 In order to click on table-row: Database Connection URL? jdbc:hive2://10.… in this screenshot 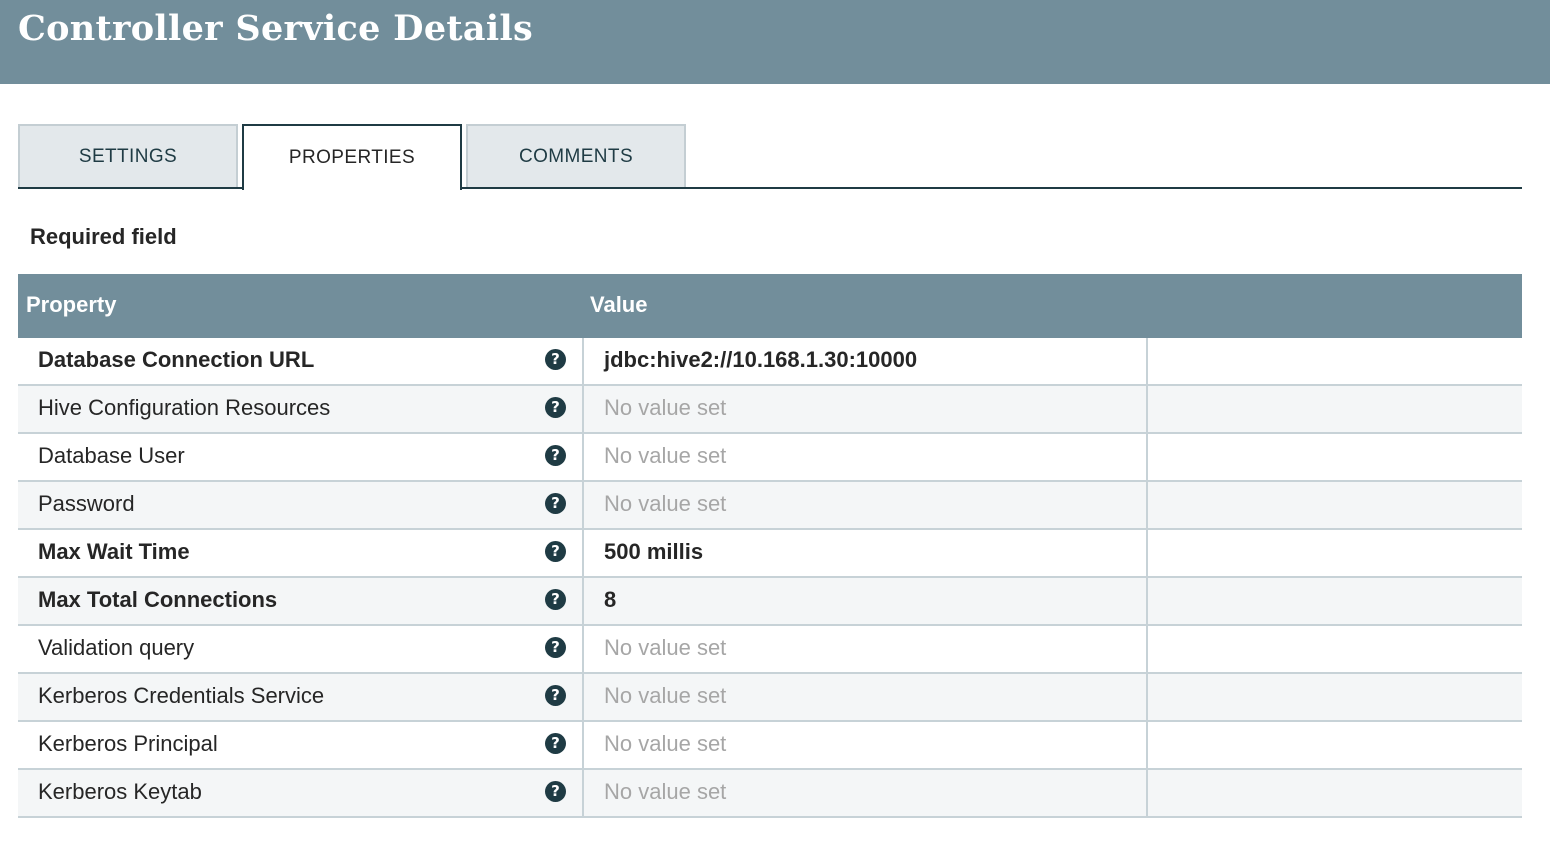, I will do `click(770, 362)`.